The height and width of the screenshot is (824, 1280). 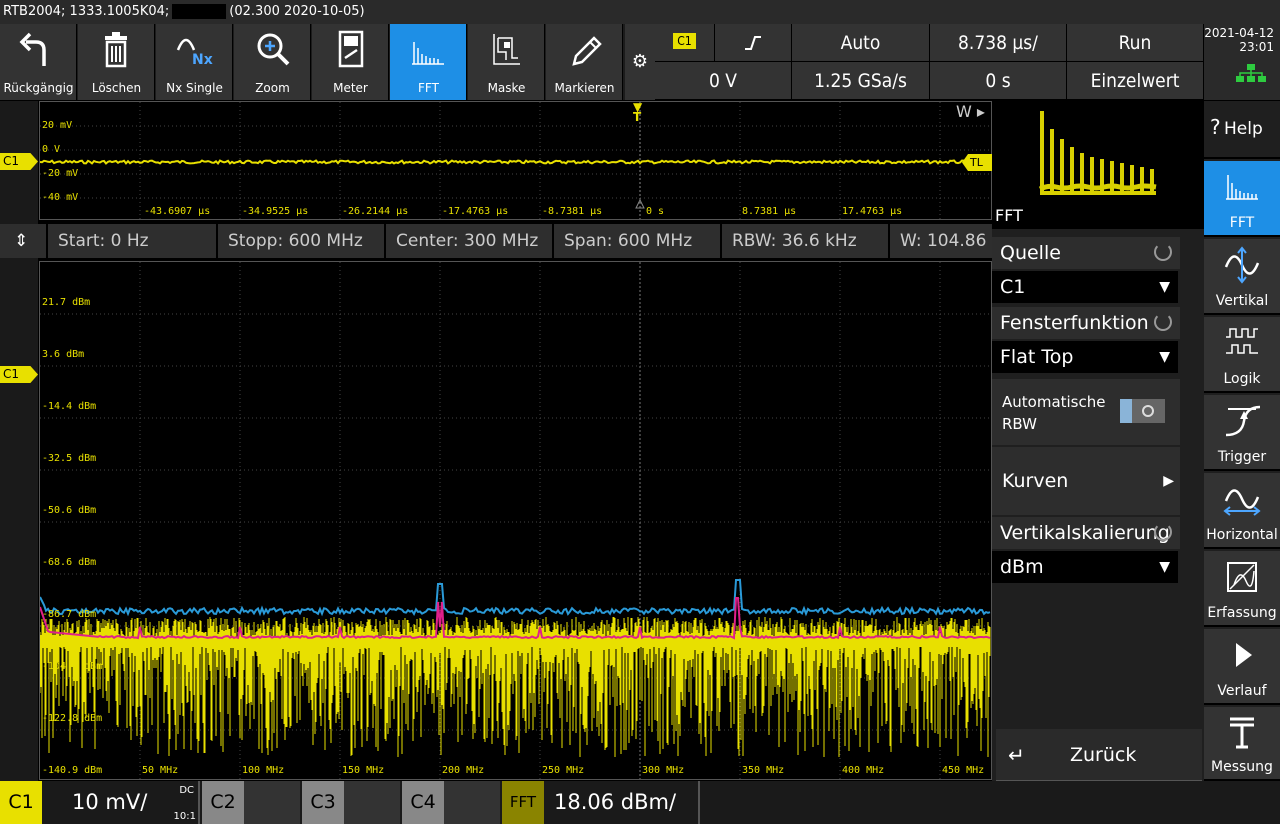 I want to click on fft-icon, so click(x=1242, y=187).